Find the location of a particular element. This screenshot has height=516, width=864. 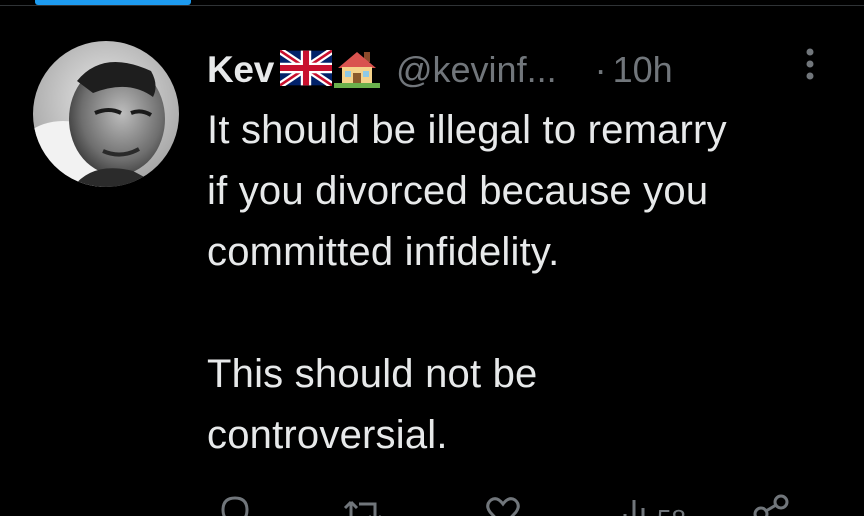

avatar-image is located at coordinates (106, 114).